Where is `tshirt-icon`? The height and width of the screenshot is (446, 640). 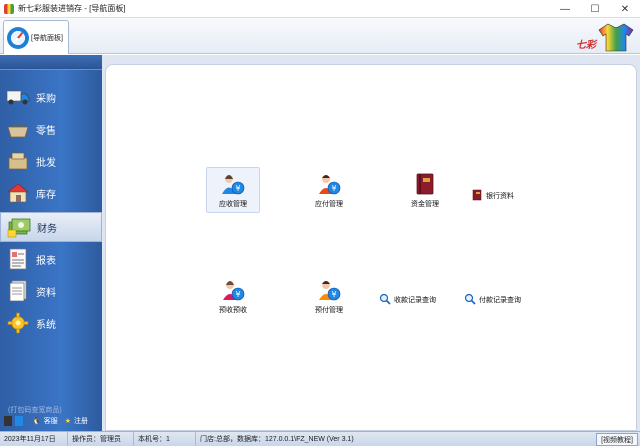
tshirt-icon is located at coordinates (616, 37).